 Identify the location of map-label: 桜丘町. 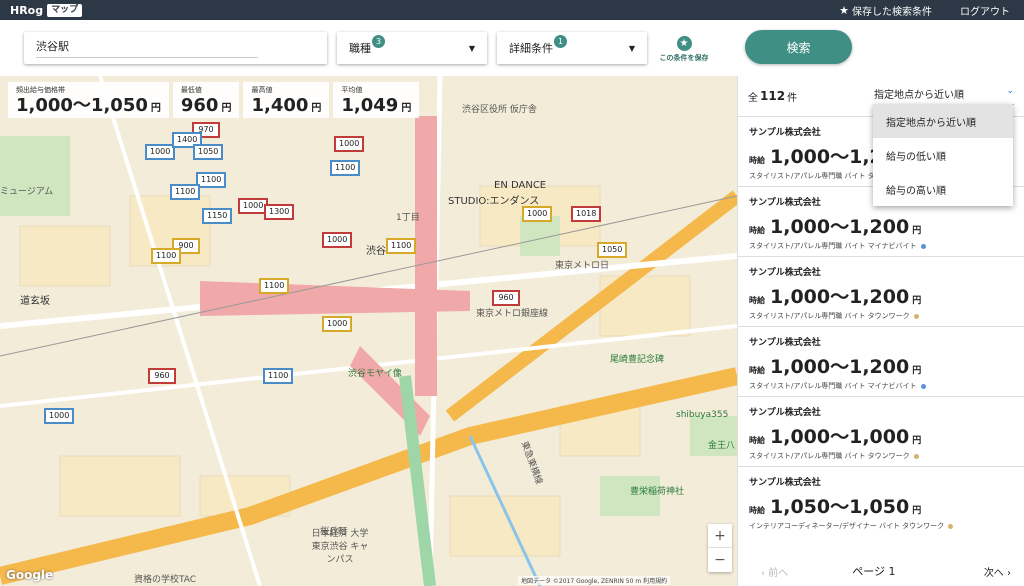
(334, 532).